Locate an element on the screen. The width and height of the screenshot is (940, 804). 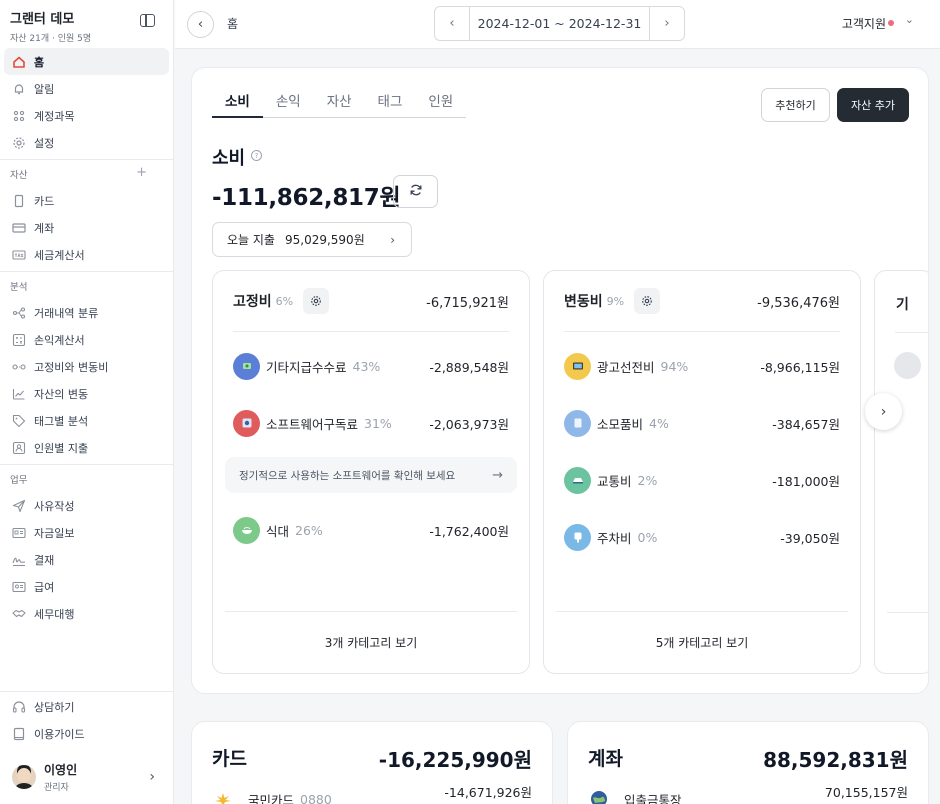
sidebar-item-person-spend: 인원별 지출 is located at coordinates (86, 447).